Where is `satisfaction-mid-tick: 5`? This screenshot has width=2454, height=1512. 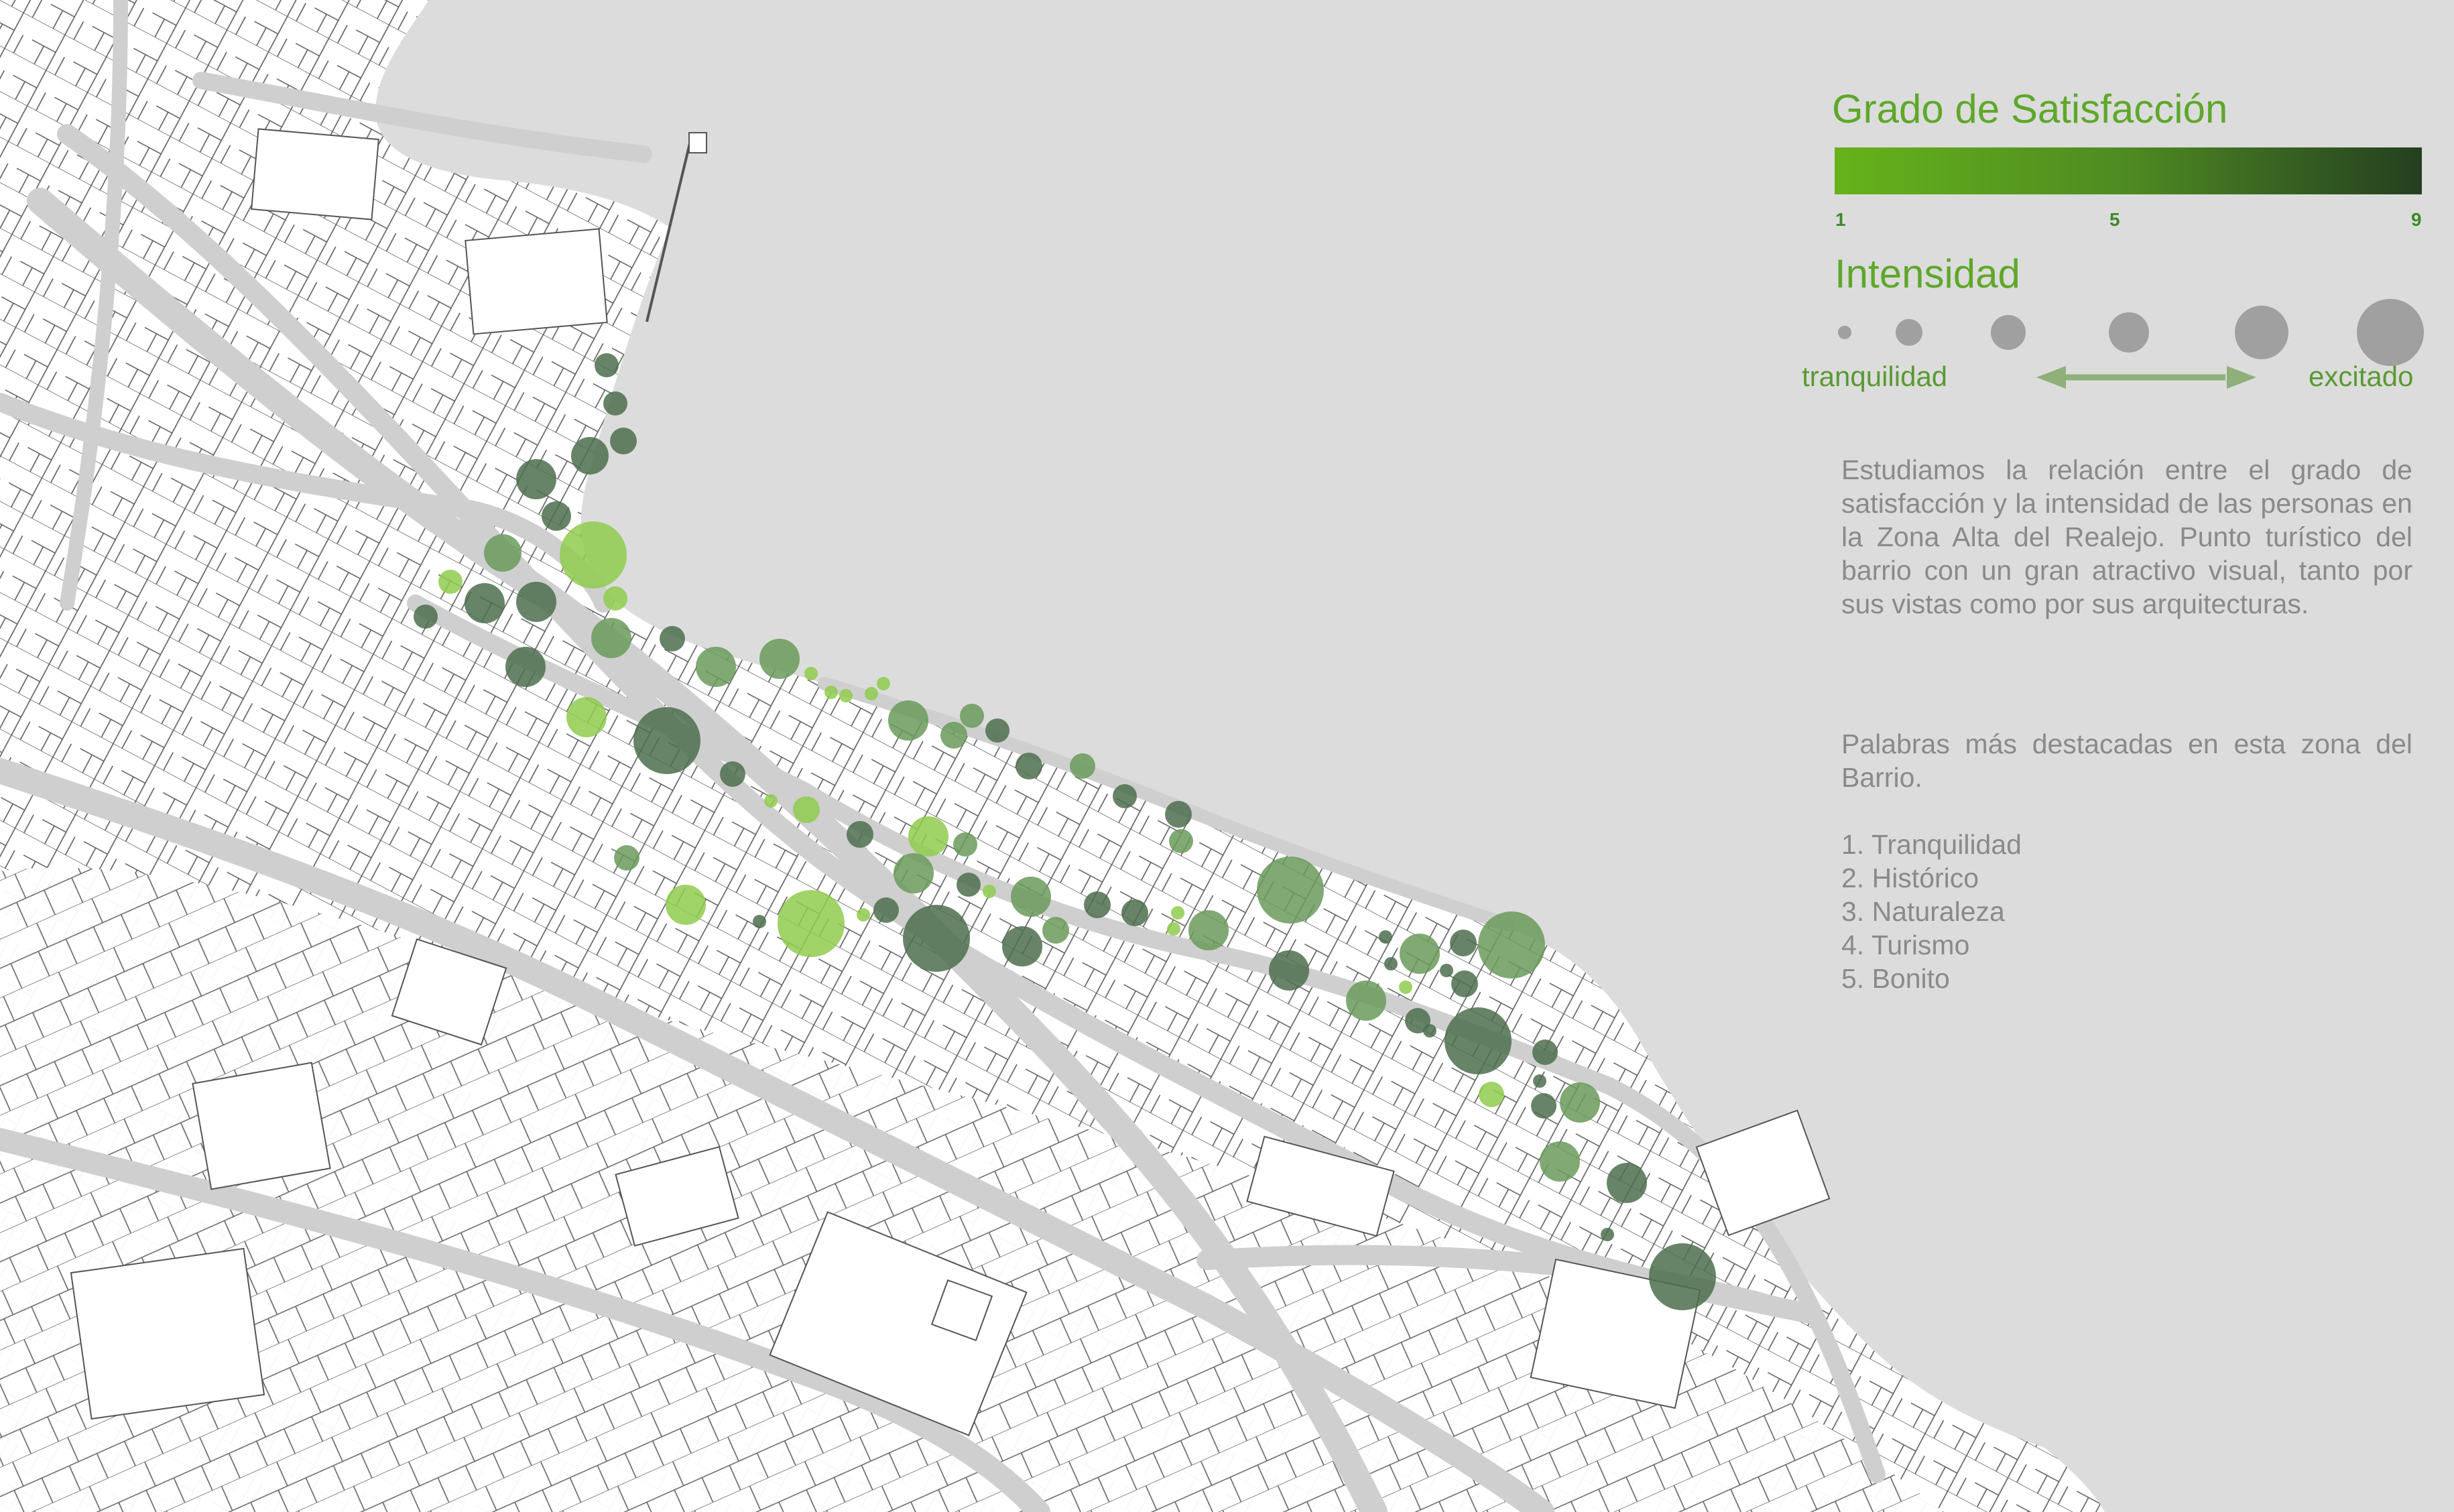 satisfaction-mid-tick: 5 is located at coordinates (2114, 219).